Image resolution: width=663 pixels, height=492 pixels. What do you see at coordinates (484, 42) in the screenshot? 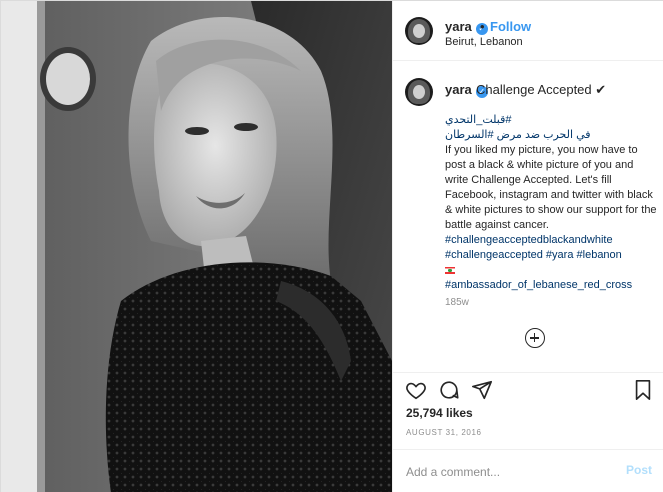
I see `post-location: Beirut, Lebanon` at bounding box center [484, 42].